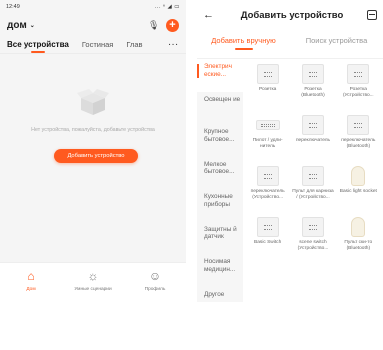 This screenshot has height=350, width=383. I want to click on home-selector: дом ⌄, so click(21, 25).